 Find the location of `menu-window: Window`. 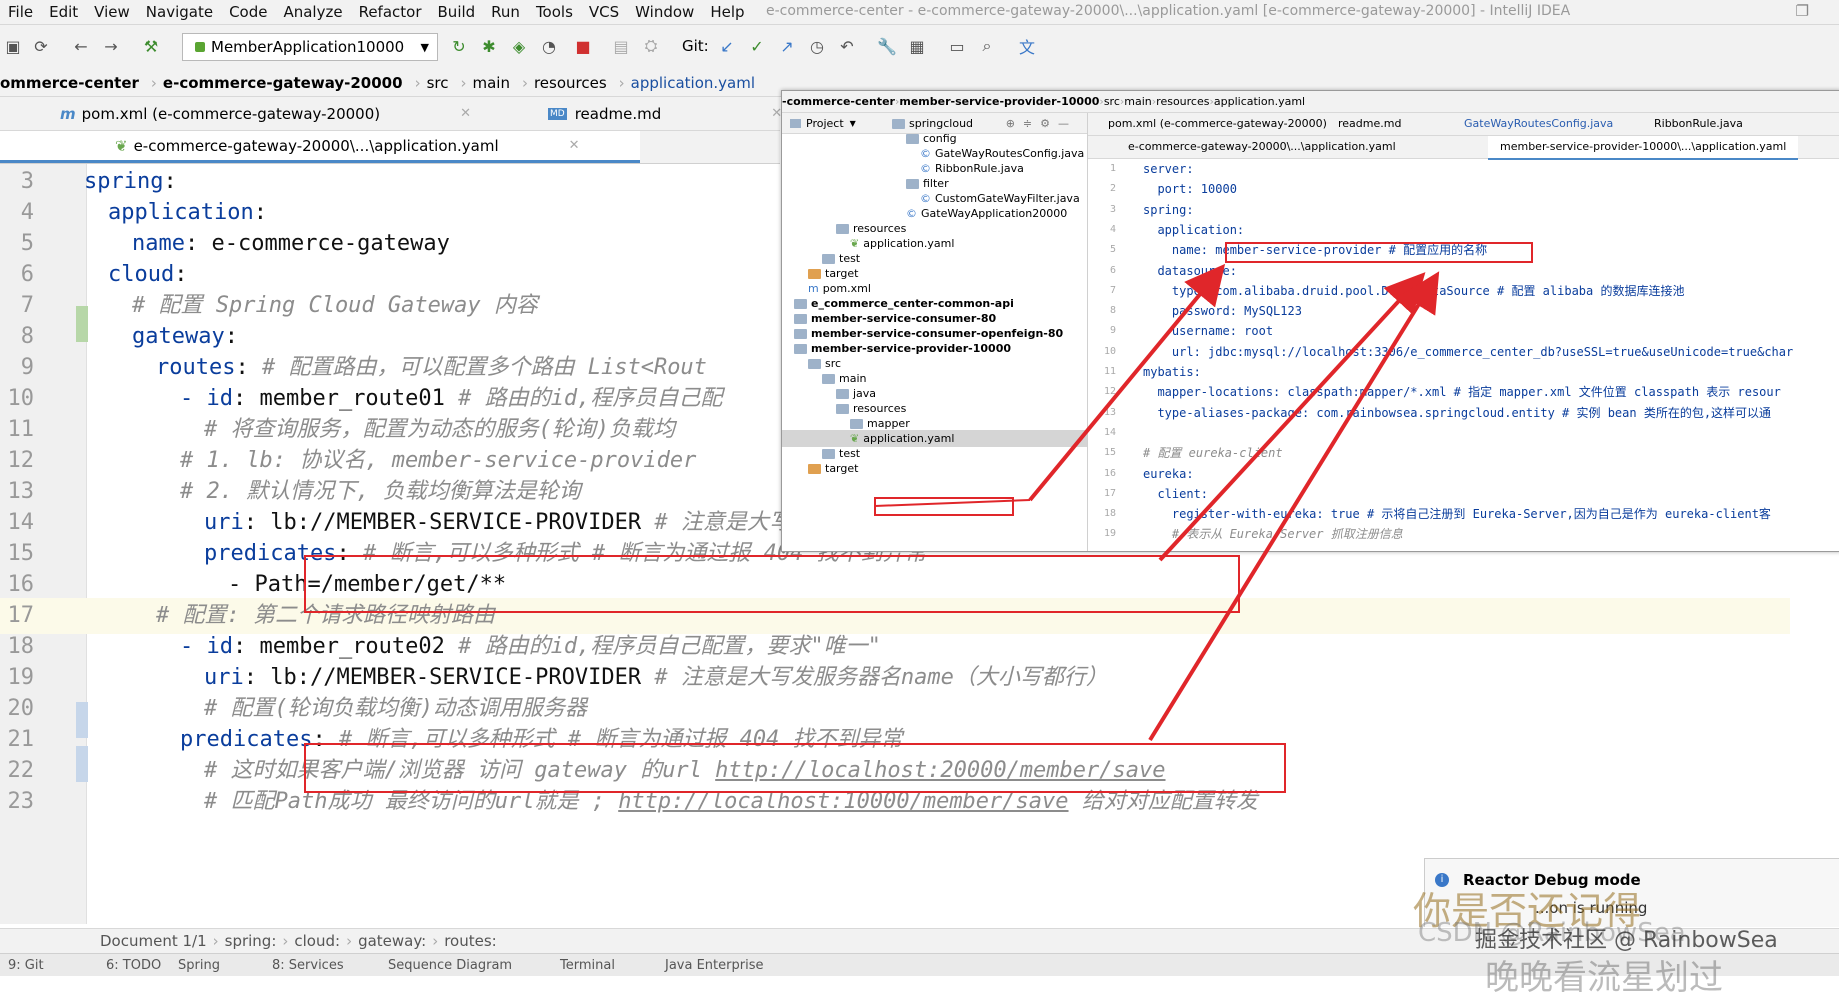

menu-window: Window is located at coordinates (664, 12).